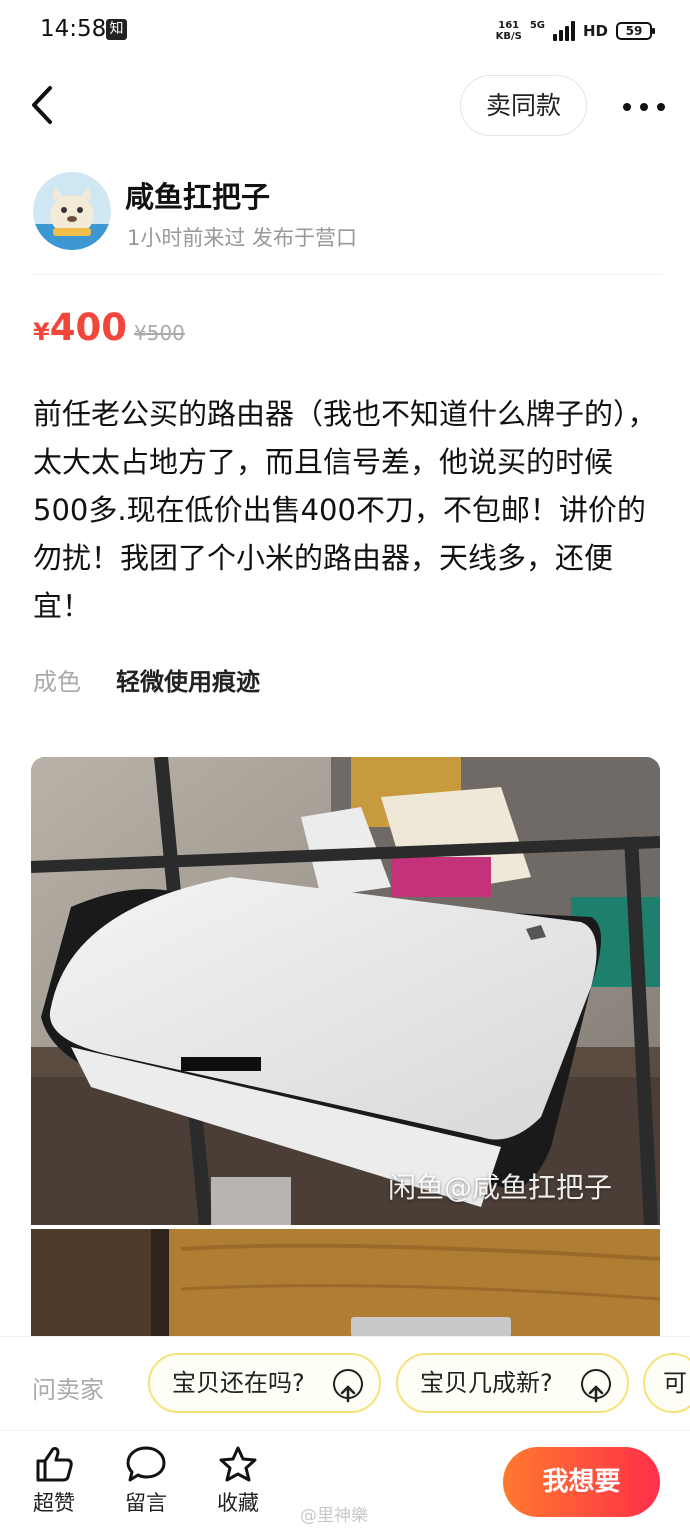 The image size is (690, 1533). Describe the element at coordinates (242, 238) in the screenshot. I see `seller-meta: 1小时前来过 发布于营口` at that location.